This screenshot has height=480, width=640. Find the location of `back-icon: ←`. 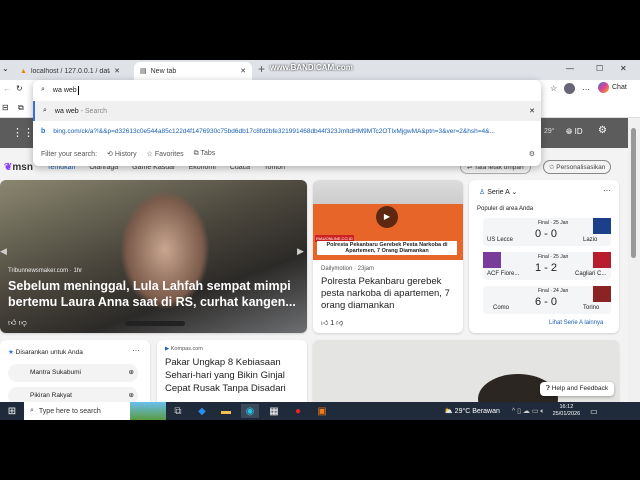

back-icon: ← is located at coordinates (7, 88).